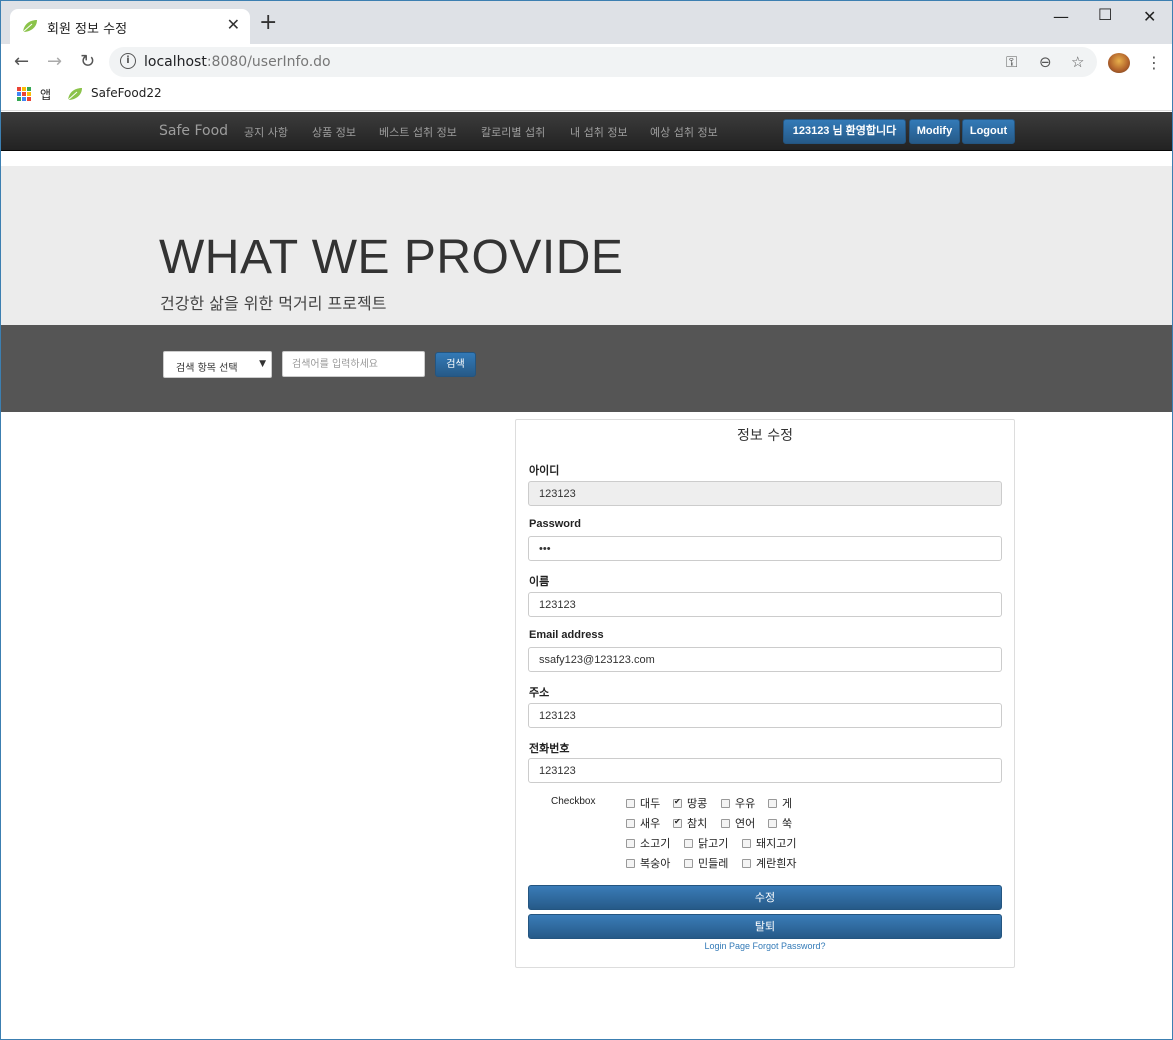  I want to click on bookmark-safefood: SafeFood22, so click(126, 93).